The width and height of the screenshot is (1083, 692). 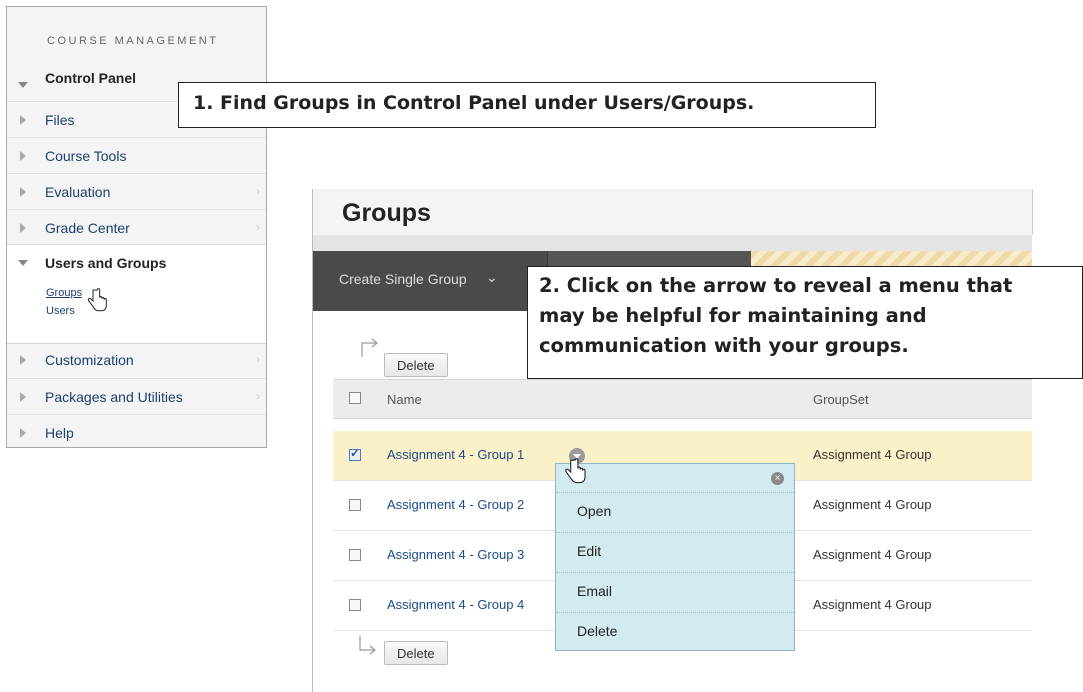 I want to click on action-bar-spacer, so click(x=672, y=243).